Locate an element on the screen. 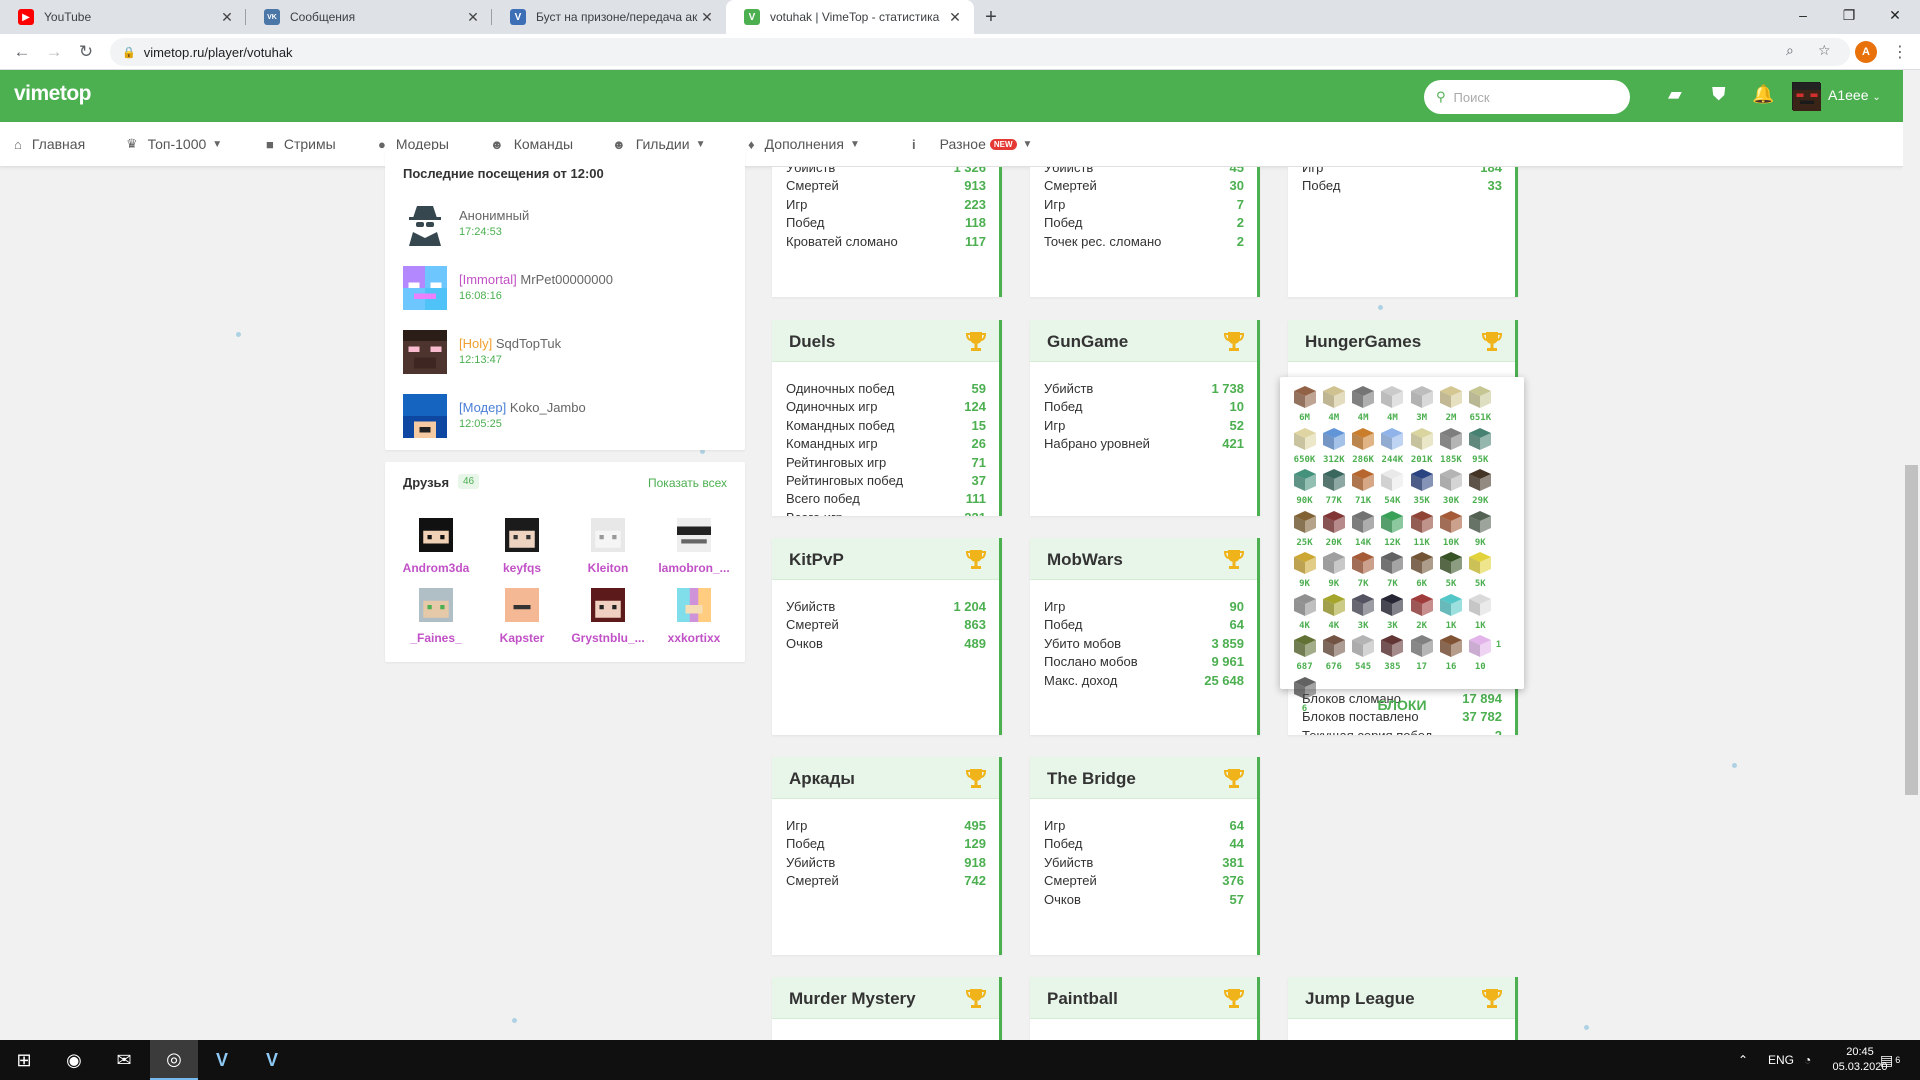  search-box: ⚲ is located at coordinates (1527, 97).